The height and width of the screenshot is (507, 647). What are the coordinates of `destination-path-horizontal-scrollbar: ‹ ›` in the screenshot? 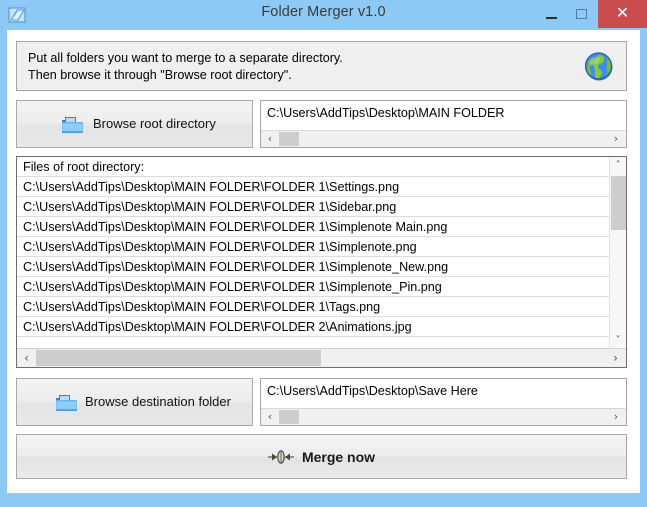 It's located at (443, 416).